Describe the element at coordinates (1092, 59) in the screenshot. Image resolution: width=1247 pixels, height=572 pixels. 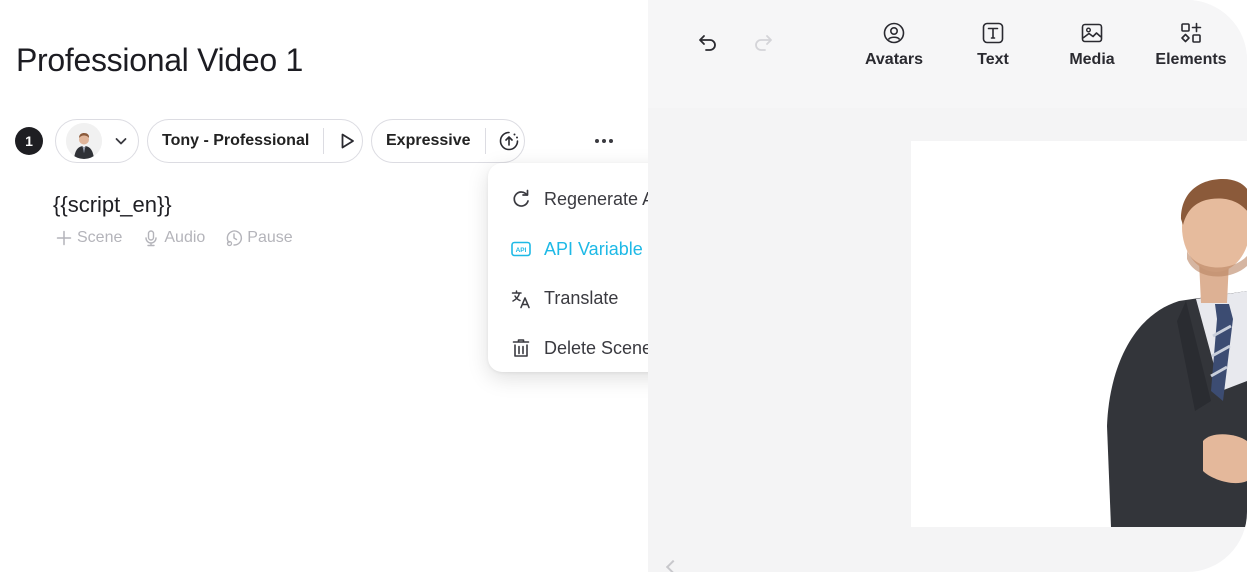
I see `tool-label: Media` at that location.